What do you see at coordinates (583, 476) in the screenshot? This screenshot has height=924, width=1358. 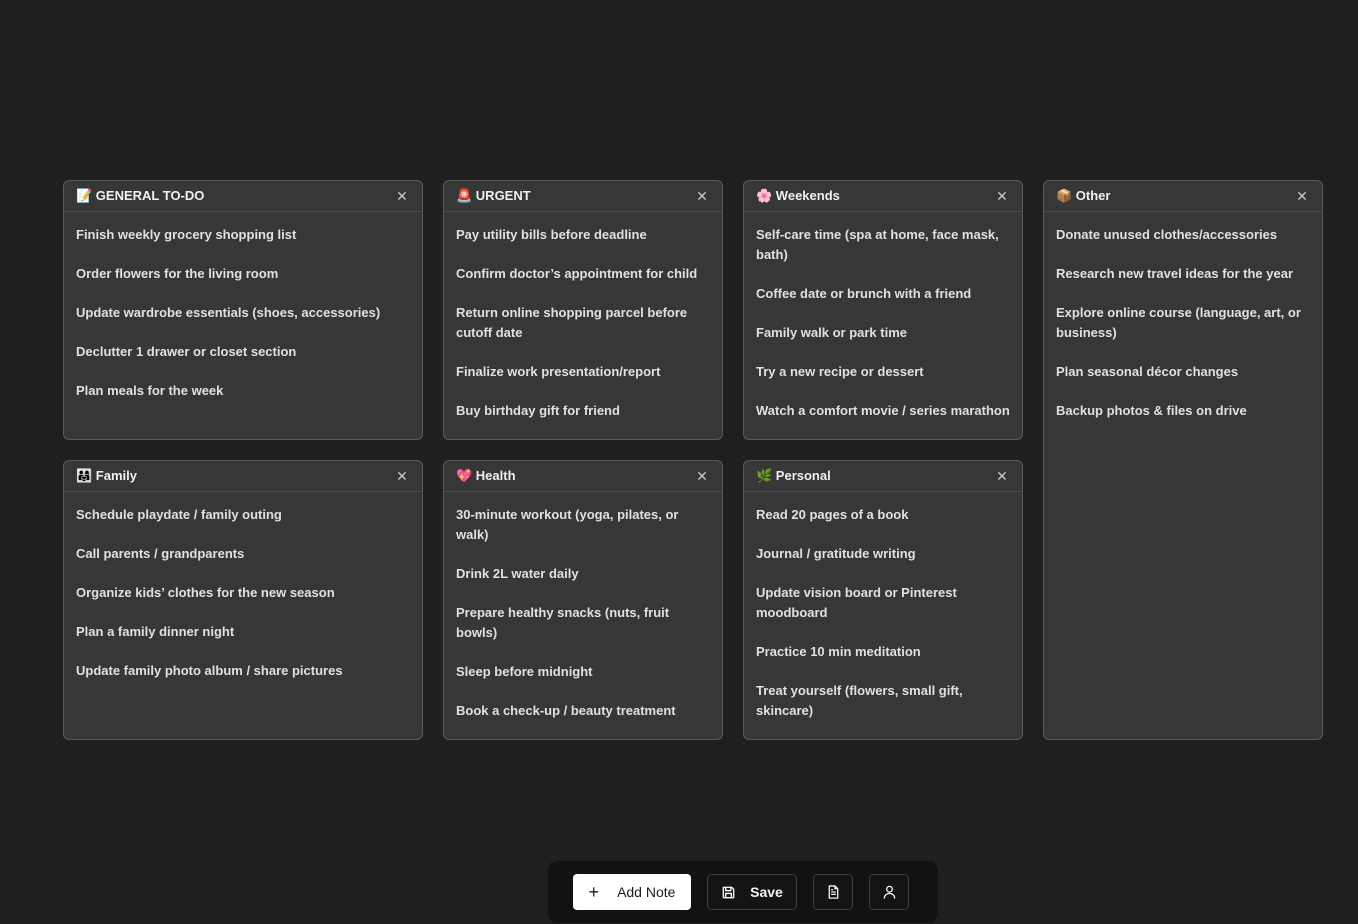 I see `note-header: 💖 Health ✕` at bounding box center [583, 476].